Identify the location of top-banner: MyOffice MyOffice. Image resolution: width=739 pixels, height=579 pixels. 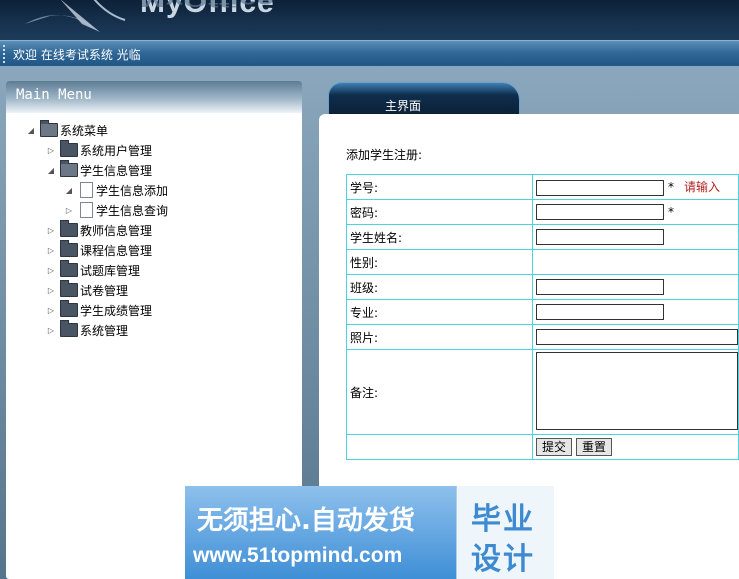
(369, 20).